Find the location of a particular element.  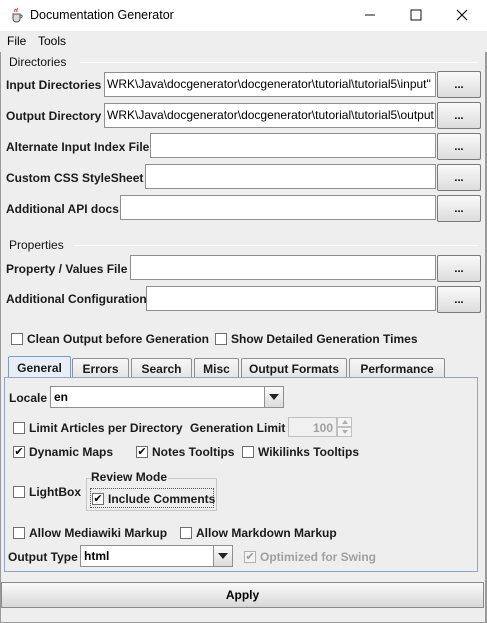

output-type-label: Output Type is located at coordinates (43, 557).